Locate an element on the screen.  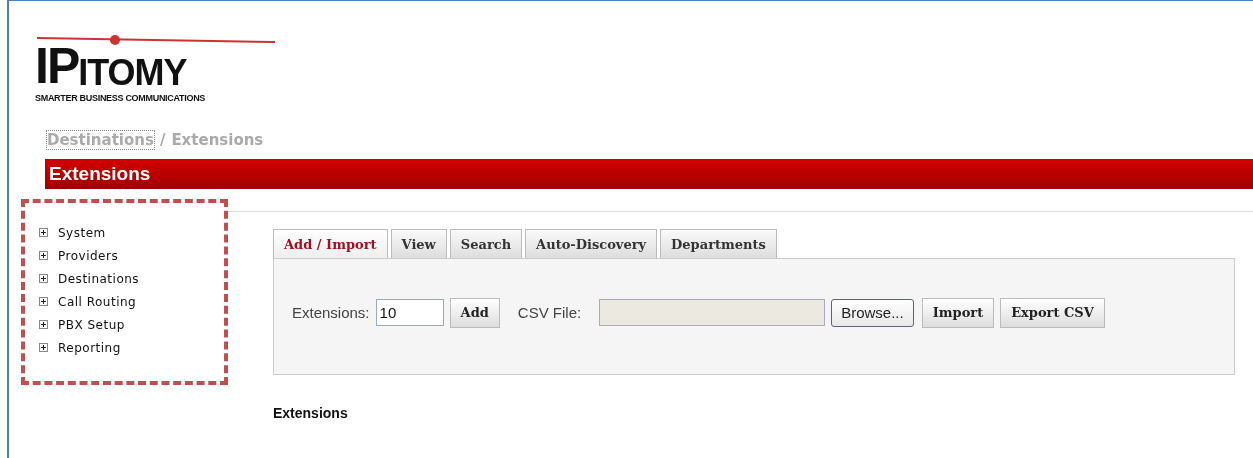
csv-file-label: CSV File: is located at coordinates (549, 312).